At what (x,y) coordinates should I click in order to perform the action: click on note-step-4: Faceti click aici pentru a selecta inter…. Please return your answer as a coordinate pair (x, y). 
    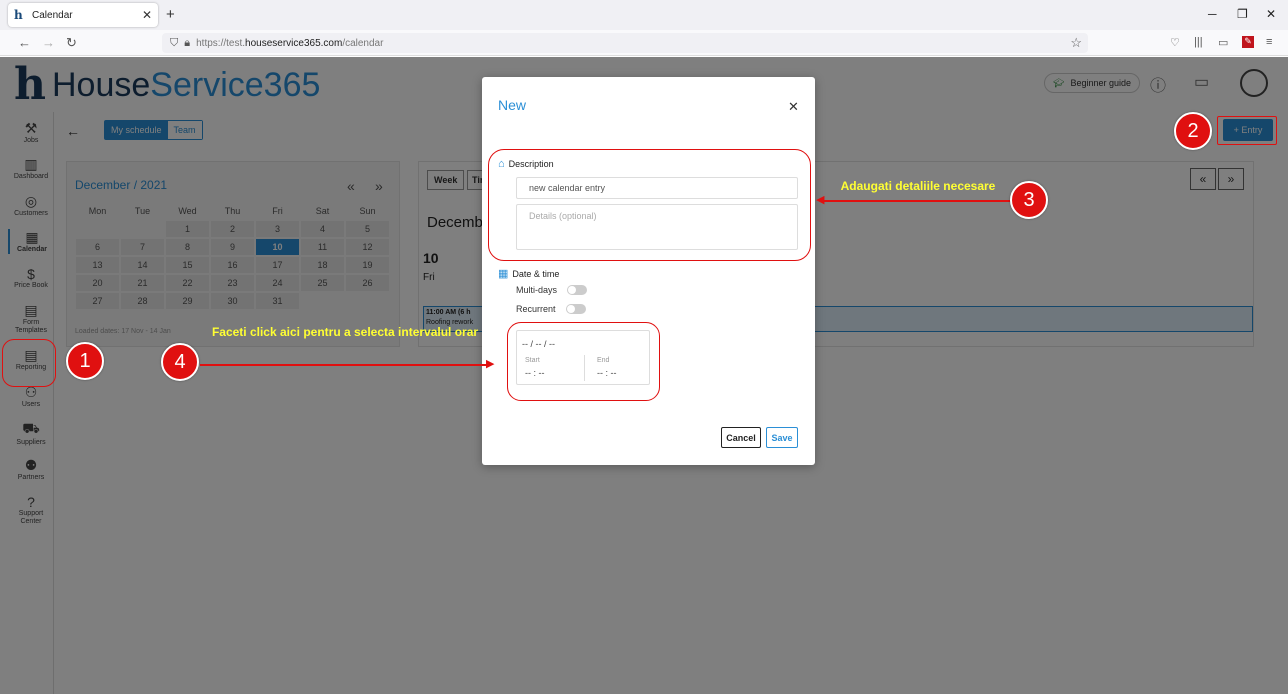
    Looking at the image, I should click on (345, 332).